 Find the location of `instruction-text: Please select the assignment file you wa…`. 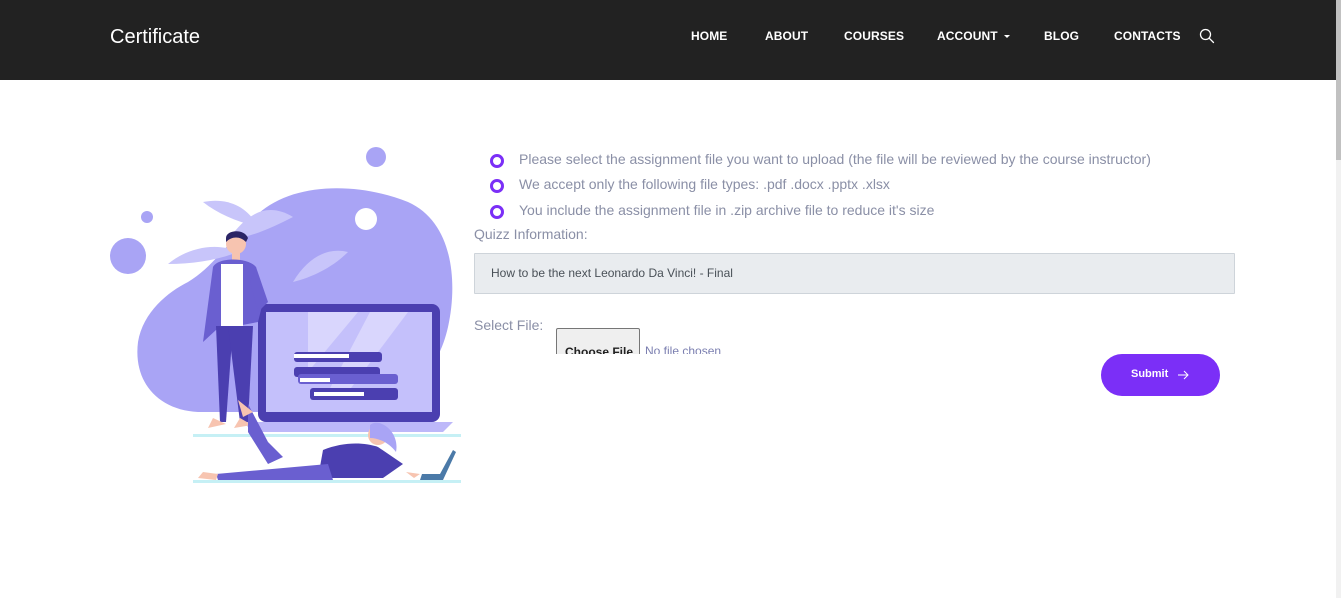

instruction-text: Please select the assignment file you wa… is located at coordinates (835, 159).